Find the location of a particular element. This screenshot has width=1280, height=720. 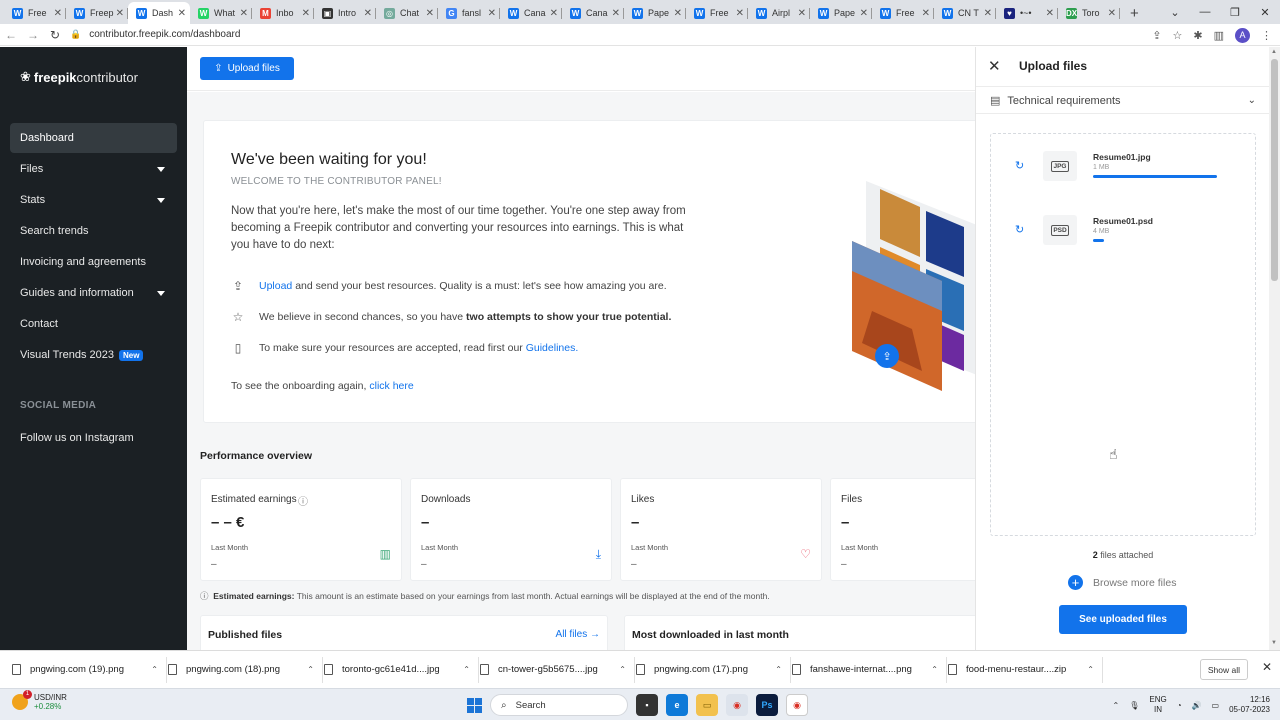

file-explorer-icon: ▭ is located at coordinates (707, 705).